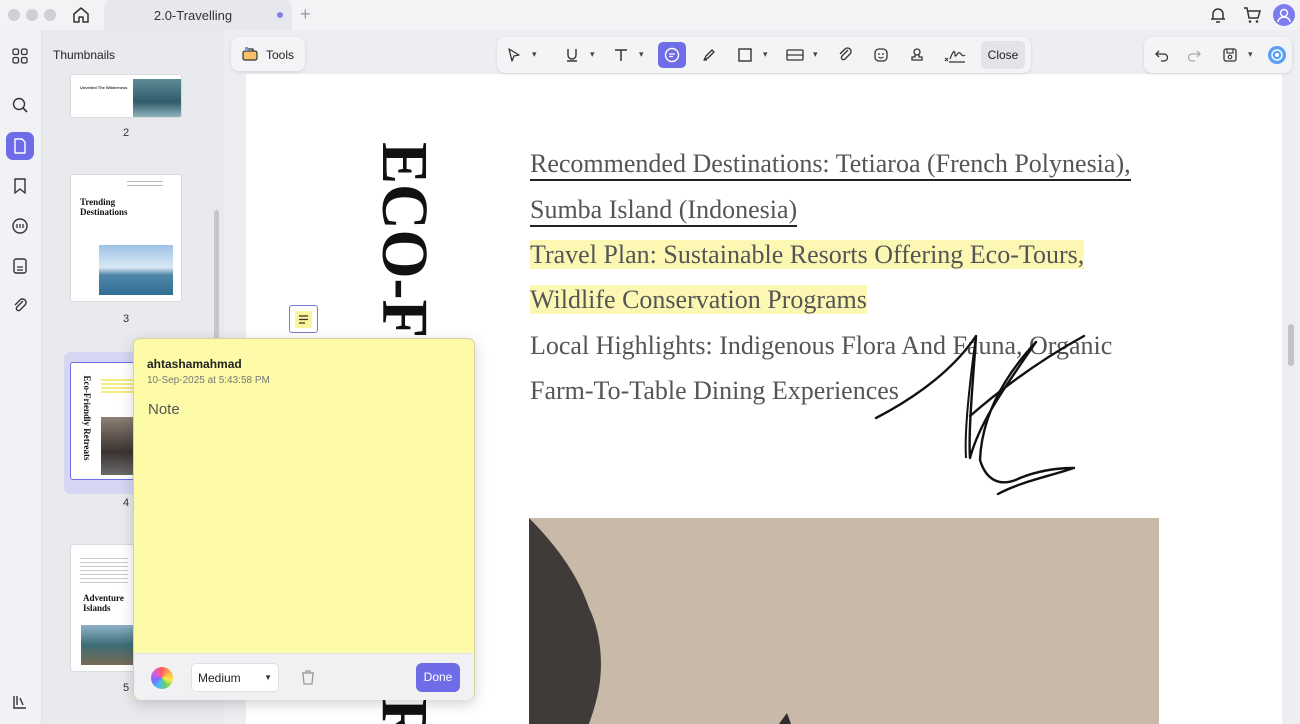 The width and height of the screenshot is (1300, 724). What do you see at coordinates (514, 55) in the screenshot?
I see `select-cursor-icon` at bounding box center [514, 55].